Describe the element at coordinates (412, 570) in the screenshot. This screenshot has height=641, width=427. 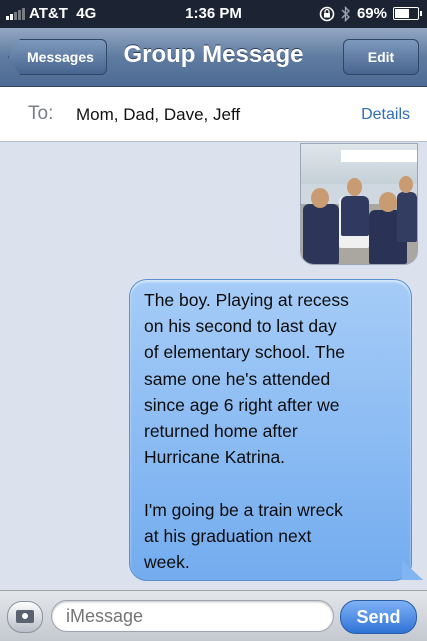
I see `bubble-tail` at that location.